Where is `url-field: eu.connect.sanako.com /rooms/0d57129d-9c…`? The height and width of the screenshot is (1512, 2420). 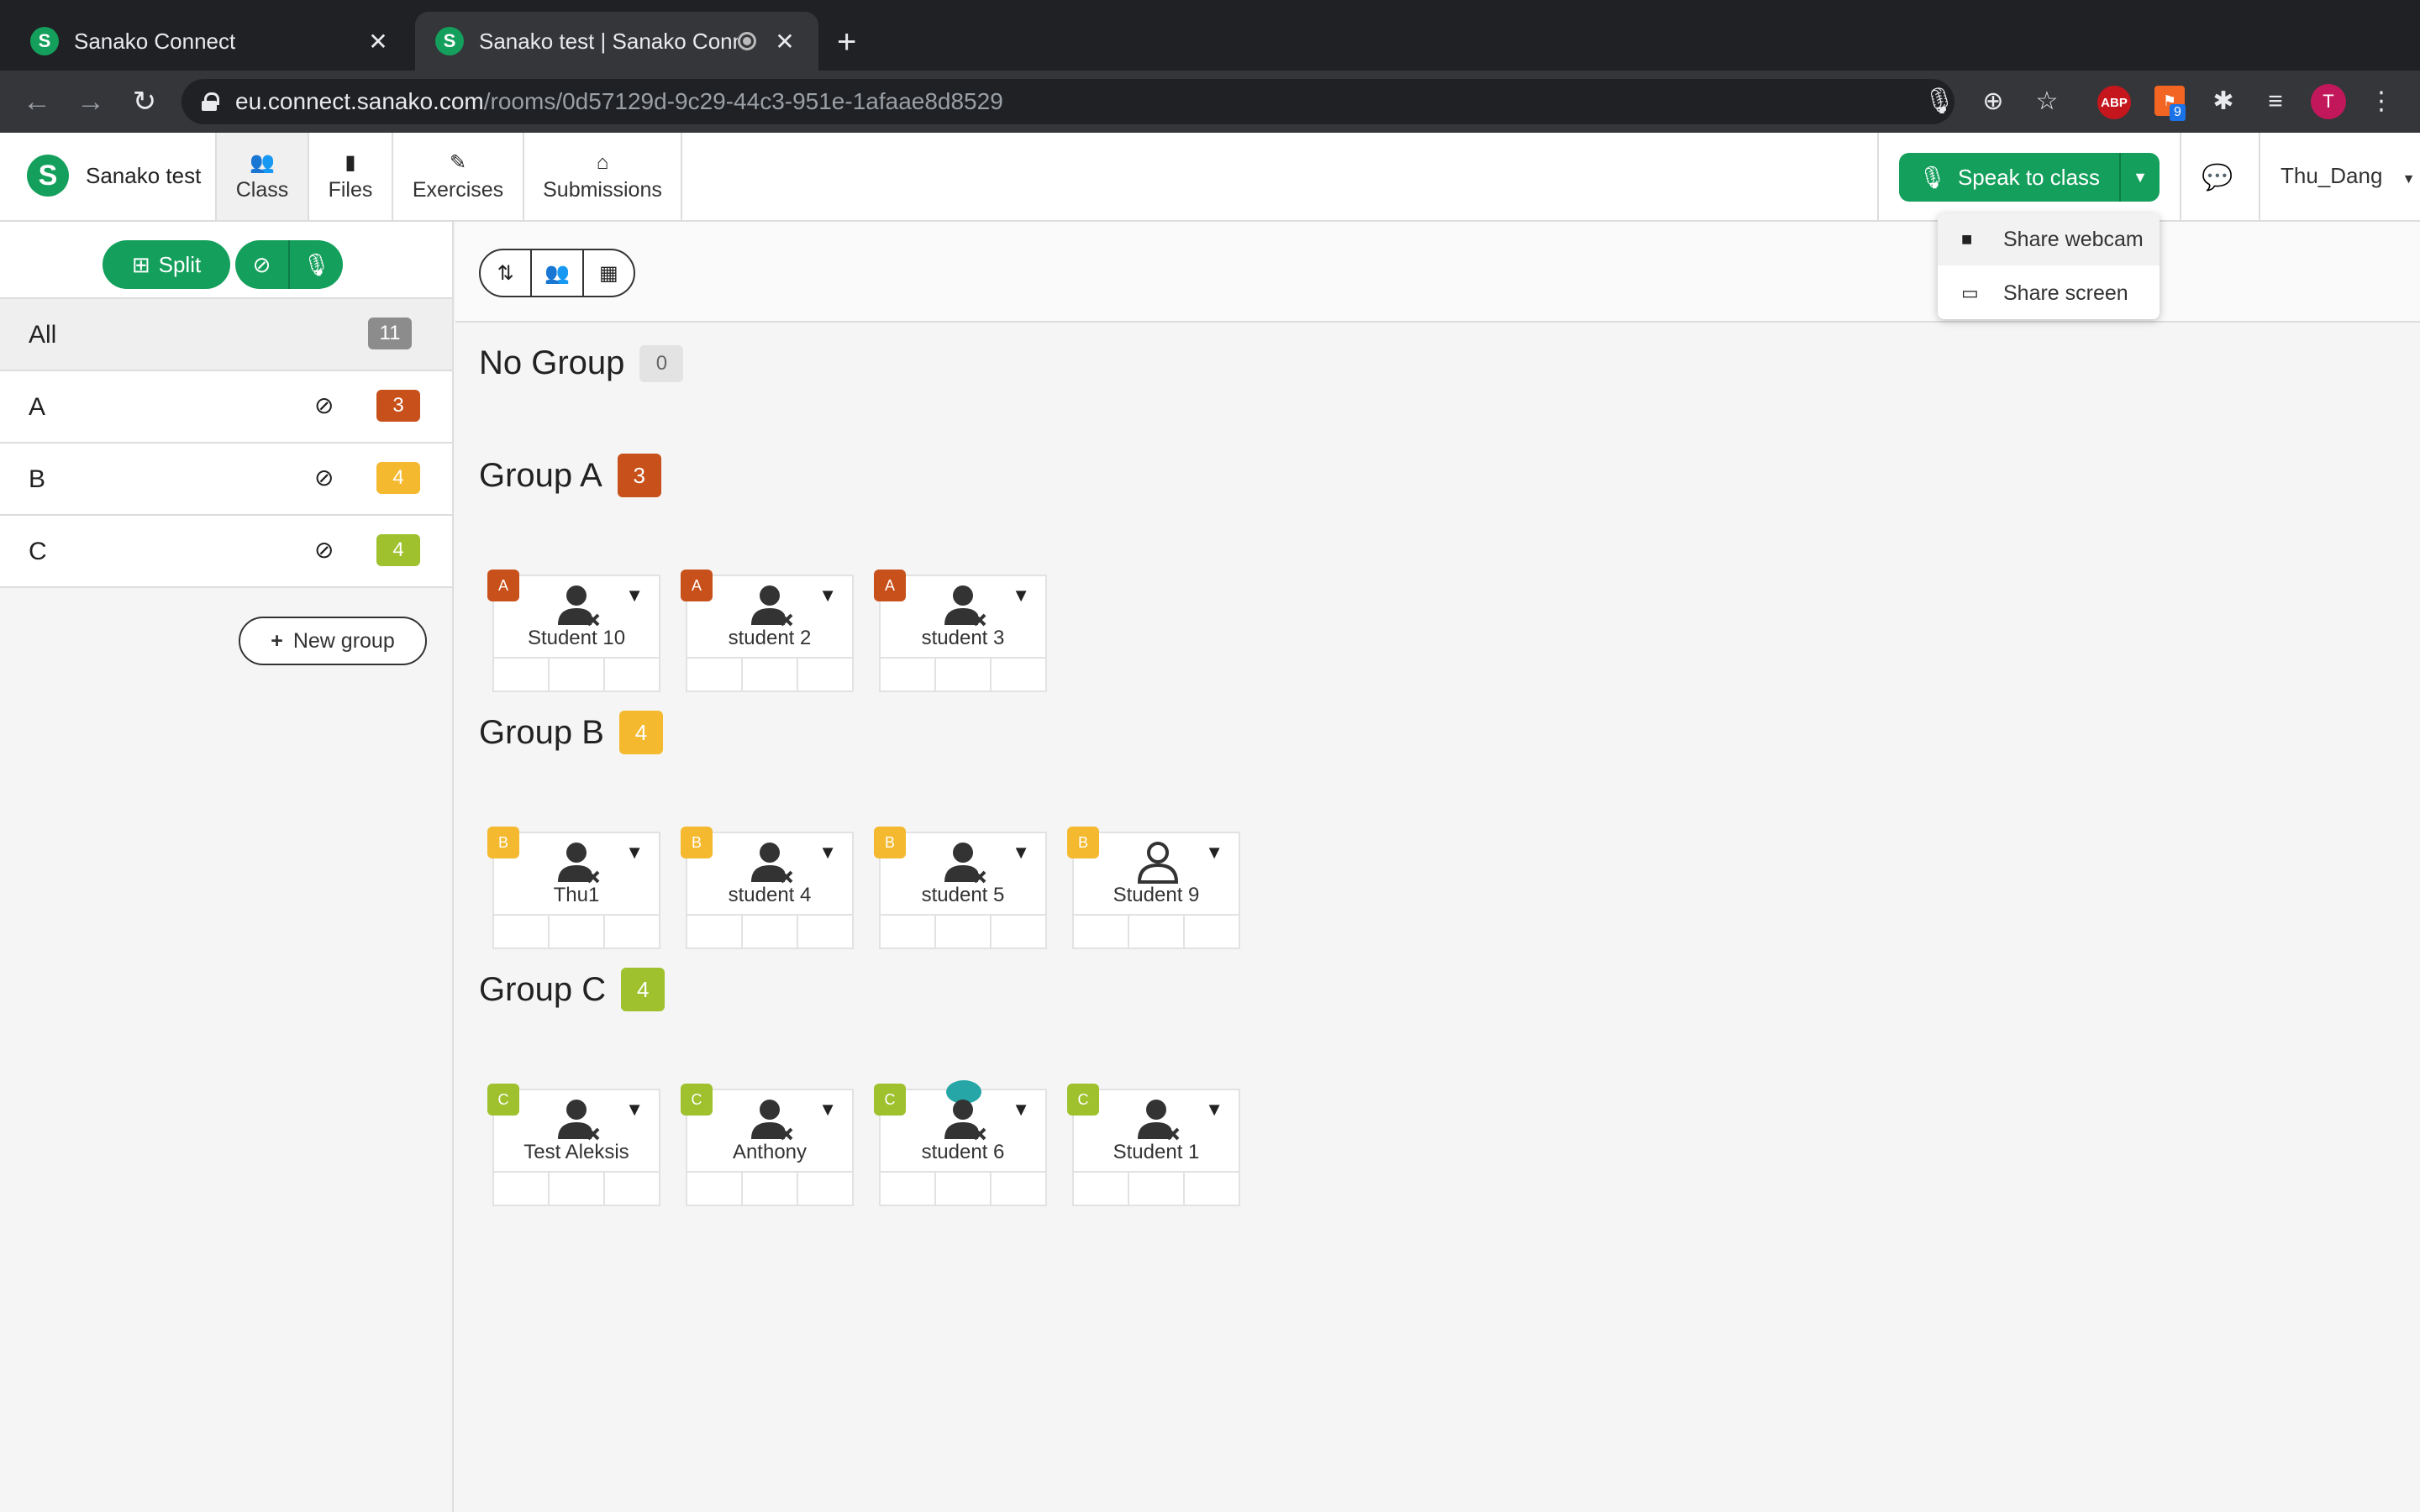 url-field: eu.connect.sanako.com /rooms/0d57129d-9c… is located at coordinates (1068, 101).